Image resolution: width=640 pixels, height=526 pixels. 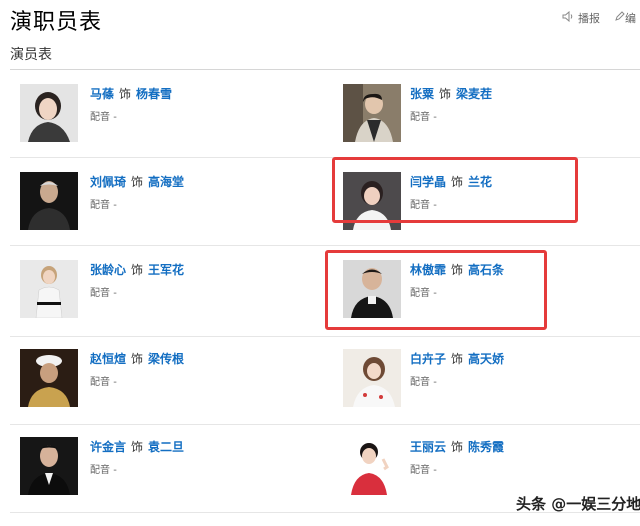 What do you see at coordinates (170, 122) in the screenshot?
I see `cast-item: 马蓧饰杨春雪 配音 -` at bounding box center [170, 122].